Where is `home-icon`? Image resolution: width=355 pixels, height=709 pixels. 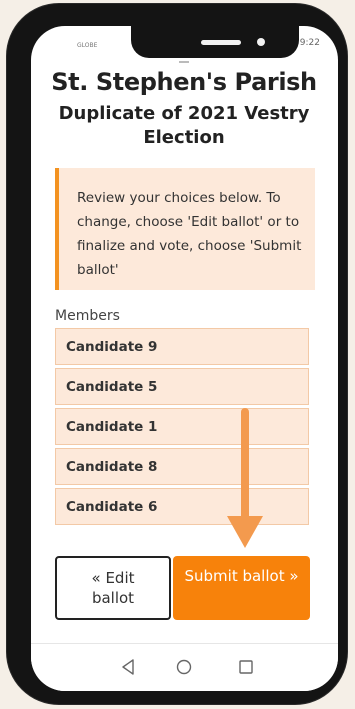
home-icon is located at coordinates (184, 667).